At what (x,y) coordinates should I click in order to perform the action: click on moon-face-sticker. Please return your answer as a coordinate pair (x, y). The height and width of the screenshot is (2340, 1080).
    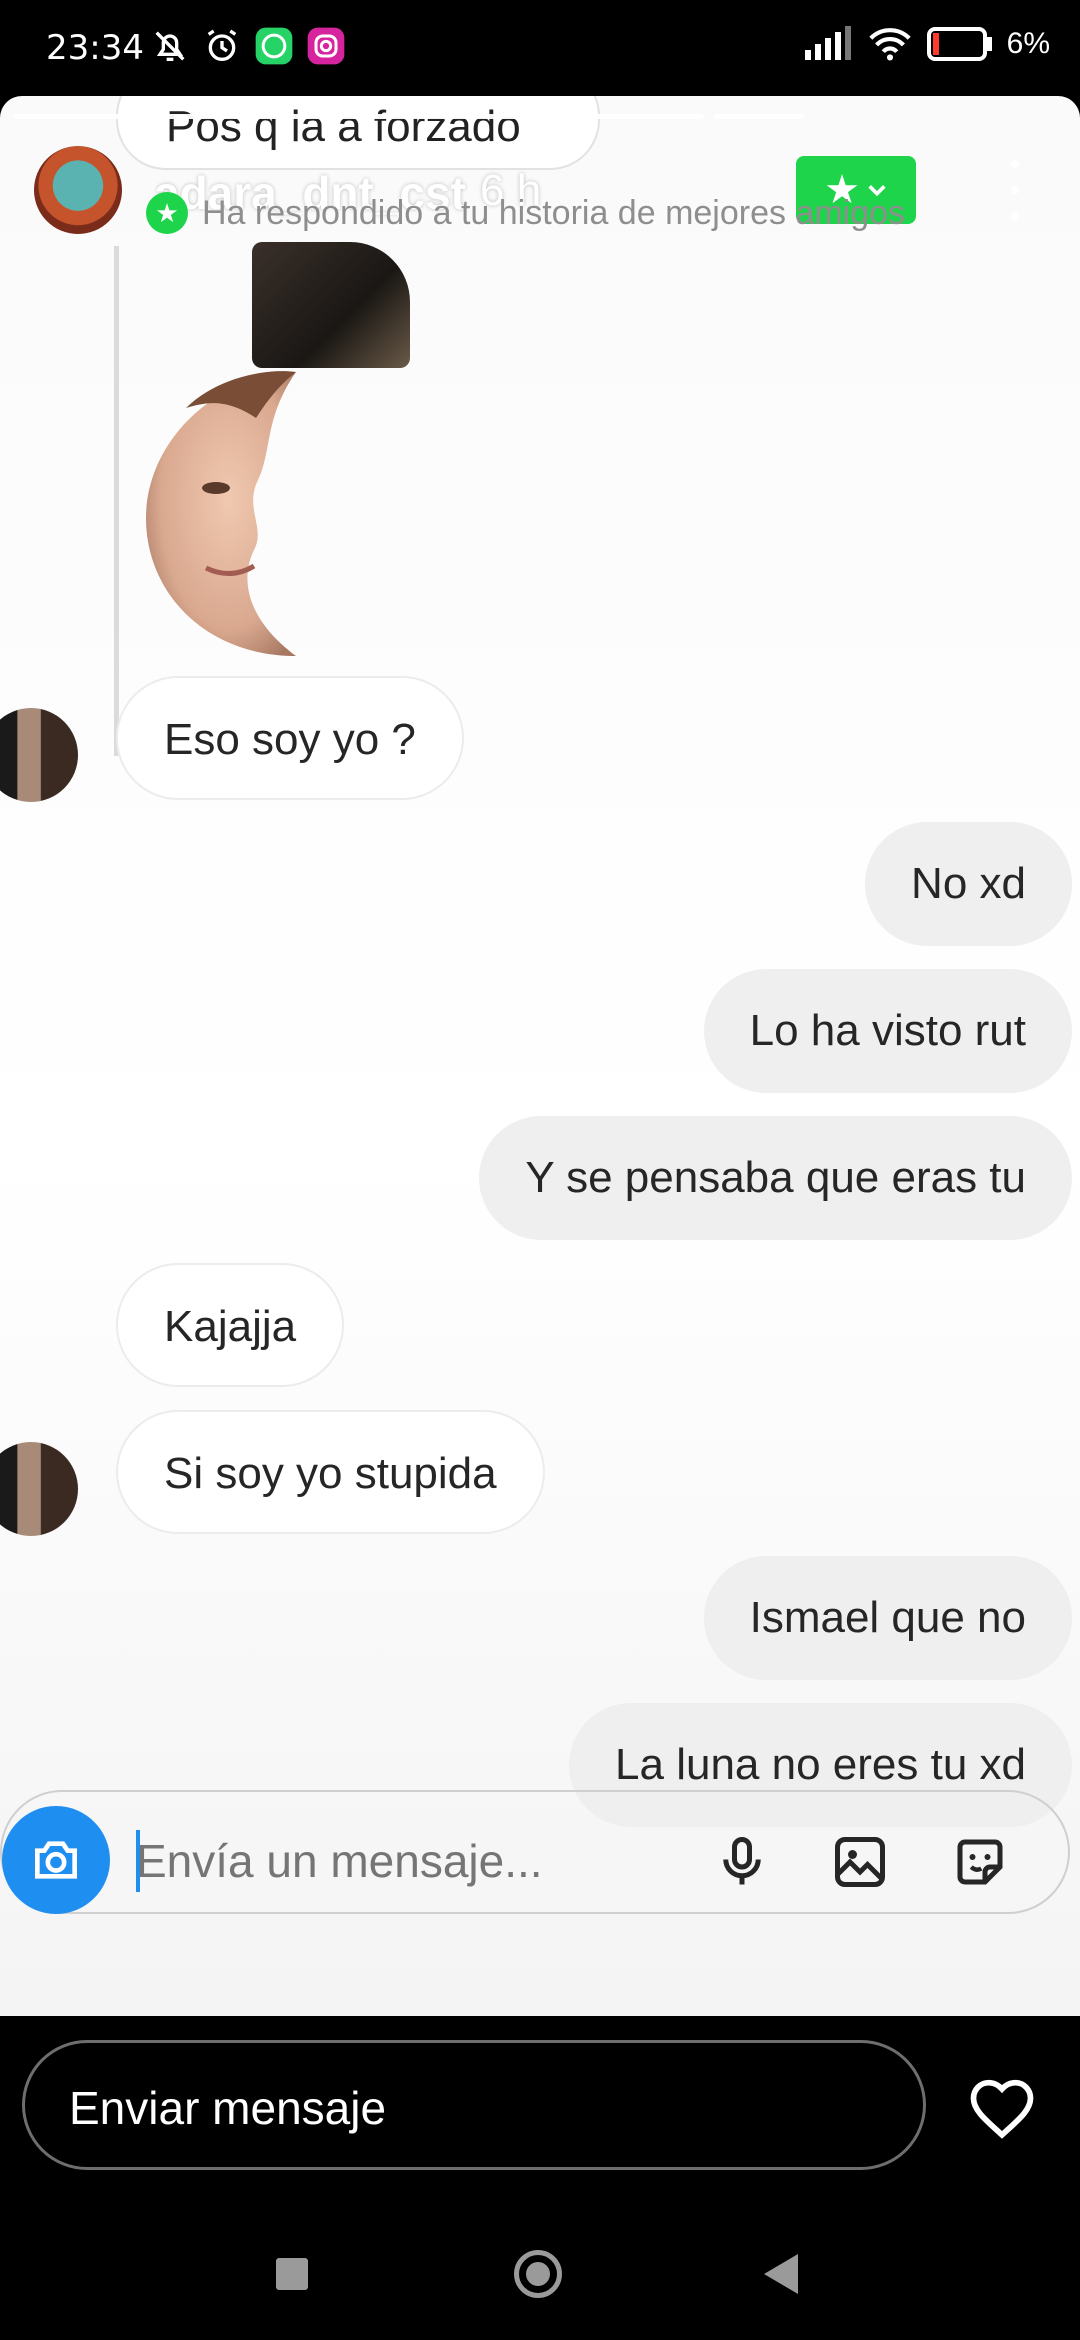
    Looking at the image, I should click on (221, 513).